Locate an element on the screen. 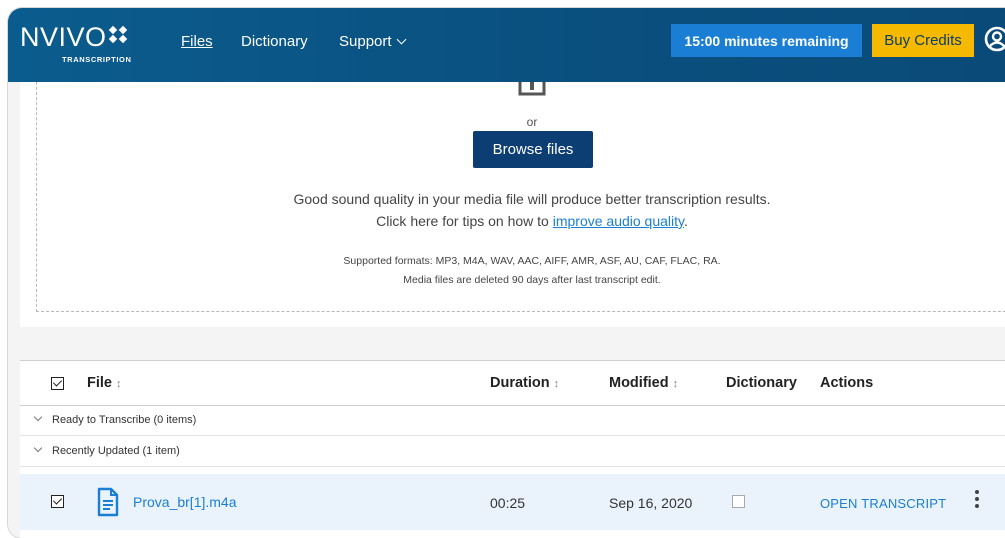 The height and width of the screenshot is (538, 1005). column-duration: Duration ↕ is located at coordinates (524, 383).